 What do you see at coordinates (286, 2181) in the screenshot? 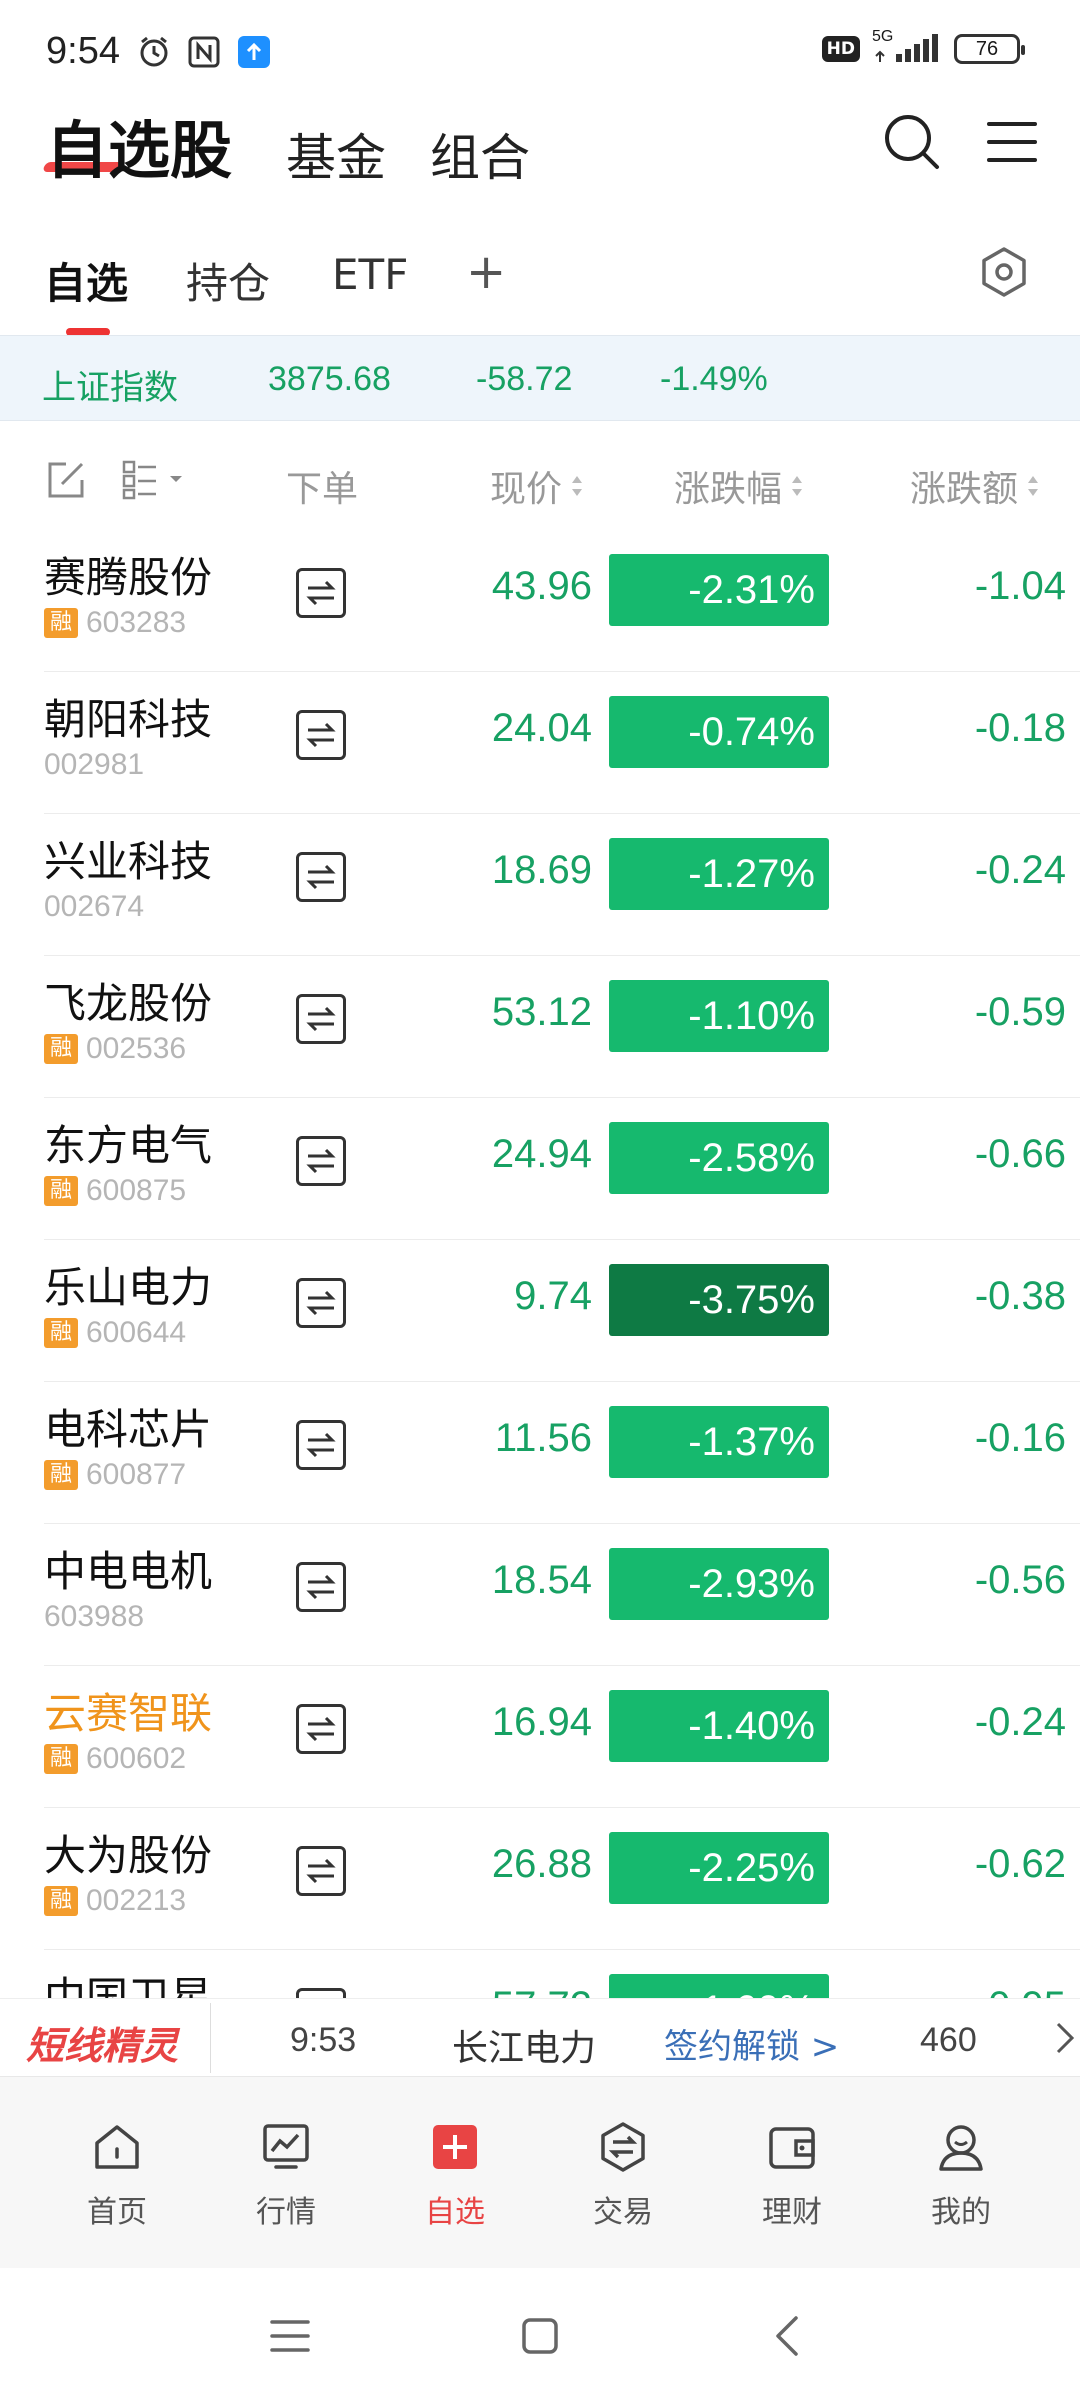
I see `nav-market: 行情` at bounding box center [286, 2181].